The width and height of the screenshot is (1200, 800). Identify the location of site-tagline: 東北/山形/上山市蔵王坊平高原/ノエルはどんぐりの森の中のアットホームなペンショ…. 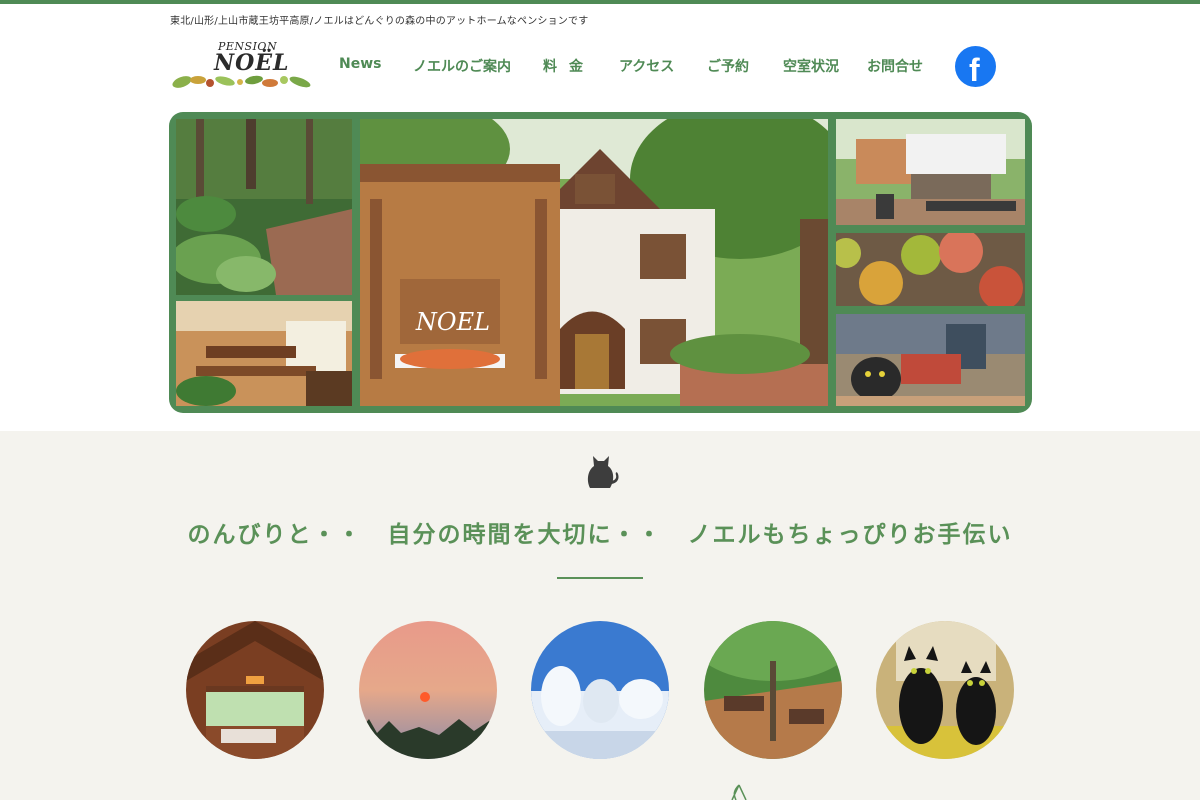
(379, 21).